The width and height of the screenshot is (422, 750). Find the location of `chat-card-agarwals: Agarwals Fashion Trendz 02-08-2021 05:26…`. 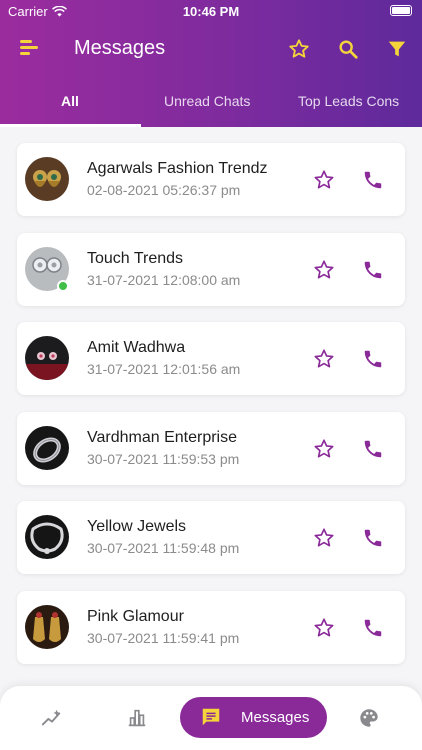

chat-card-agarwals: Agarwals Fashion Trendz 02-08-2021 05:26… is located at coordinates (211, 179).